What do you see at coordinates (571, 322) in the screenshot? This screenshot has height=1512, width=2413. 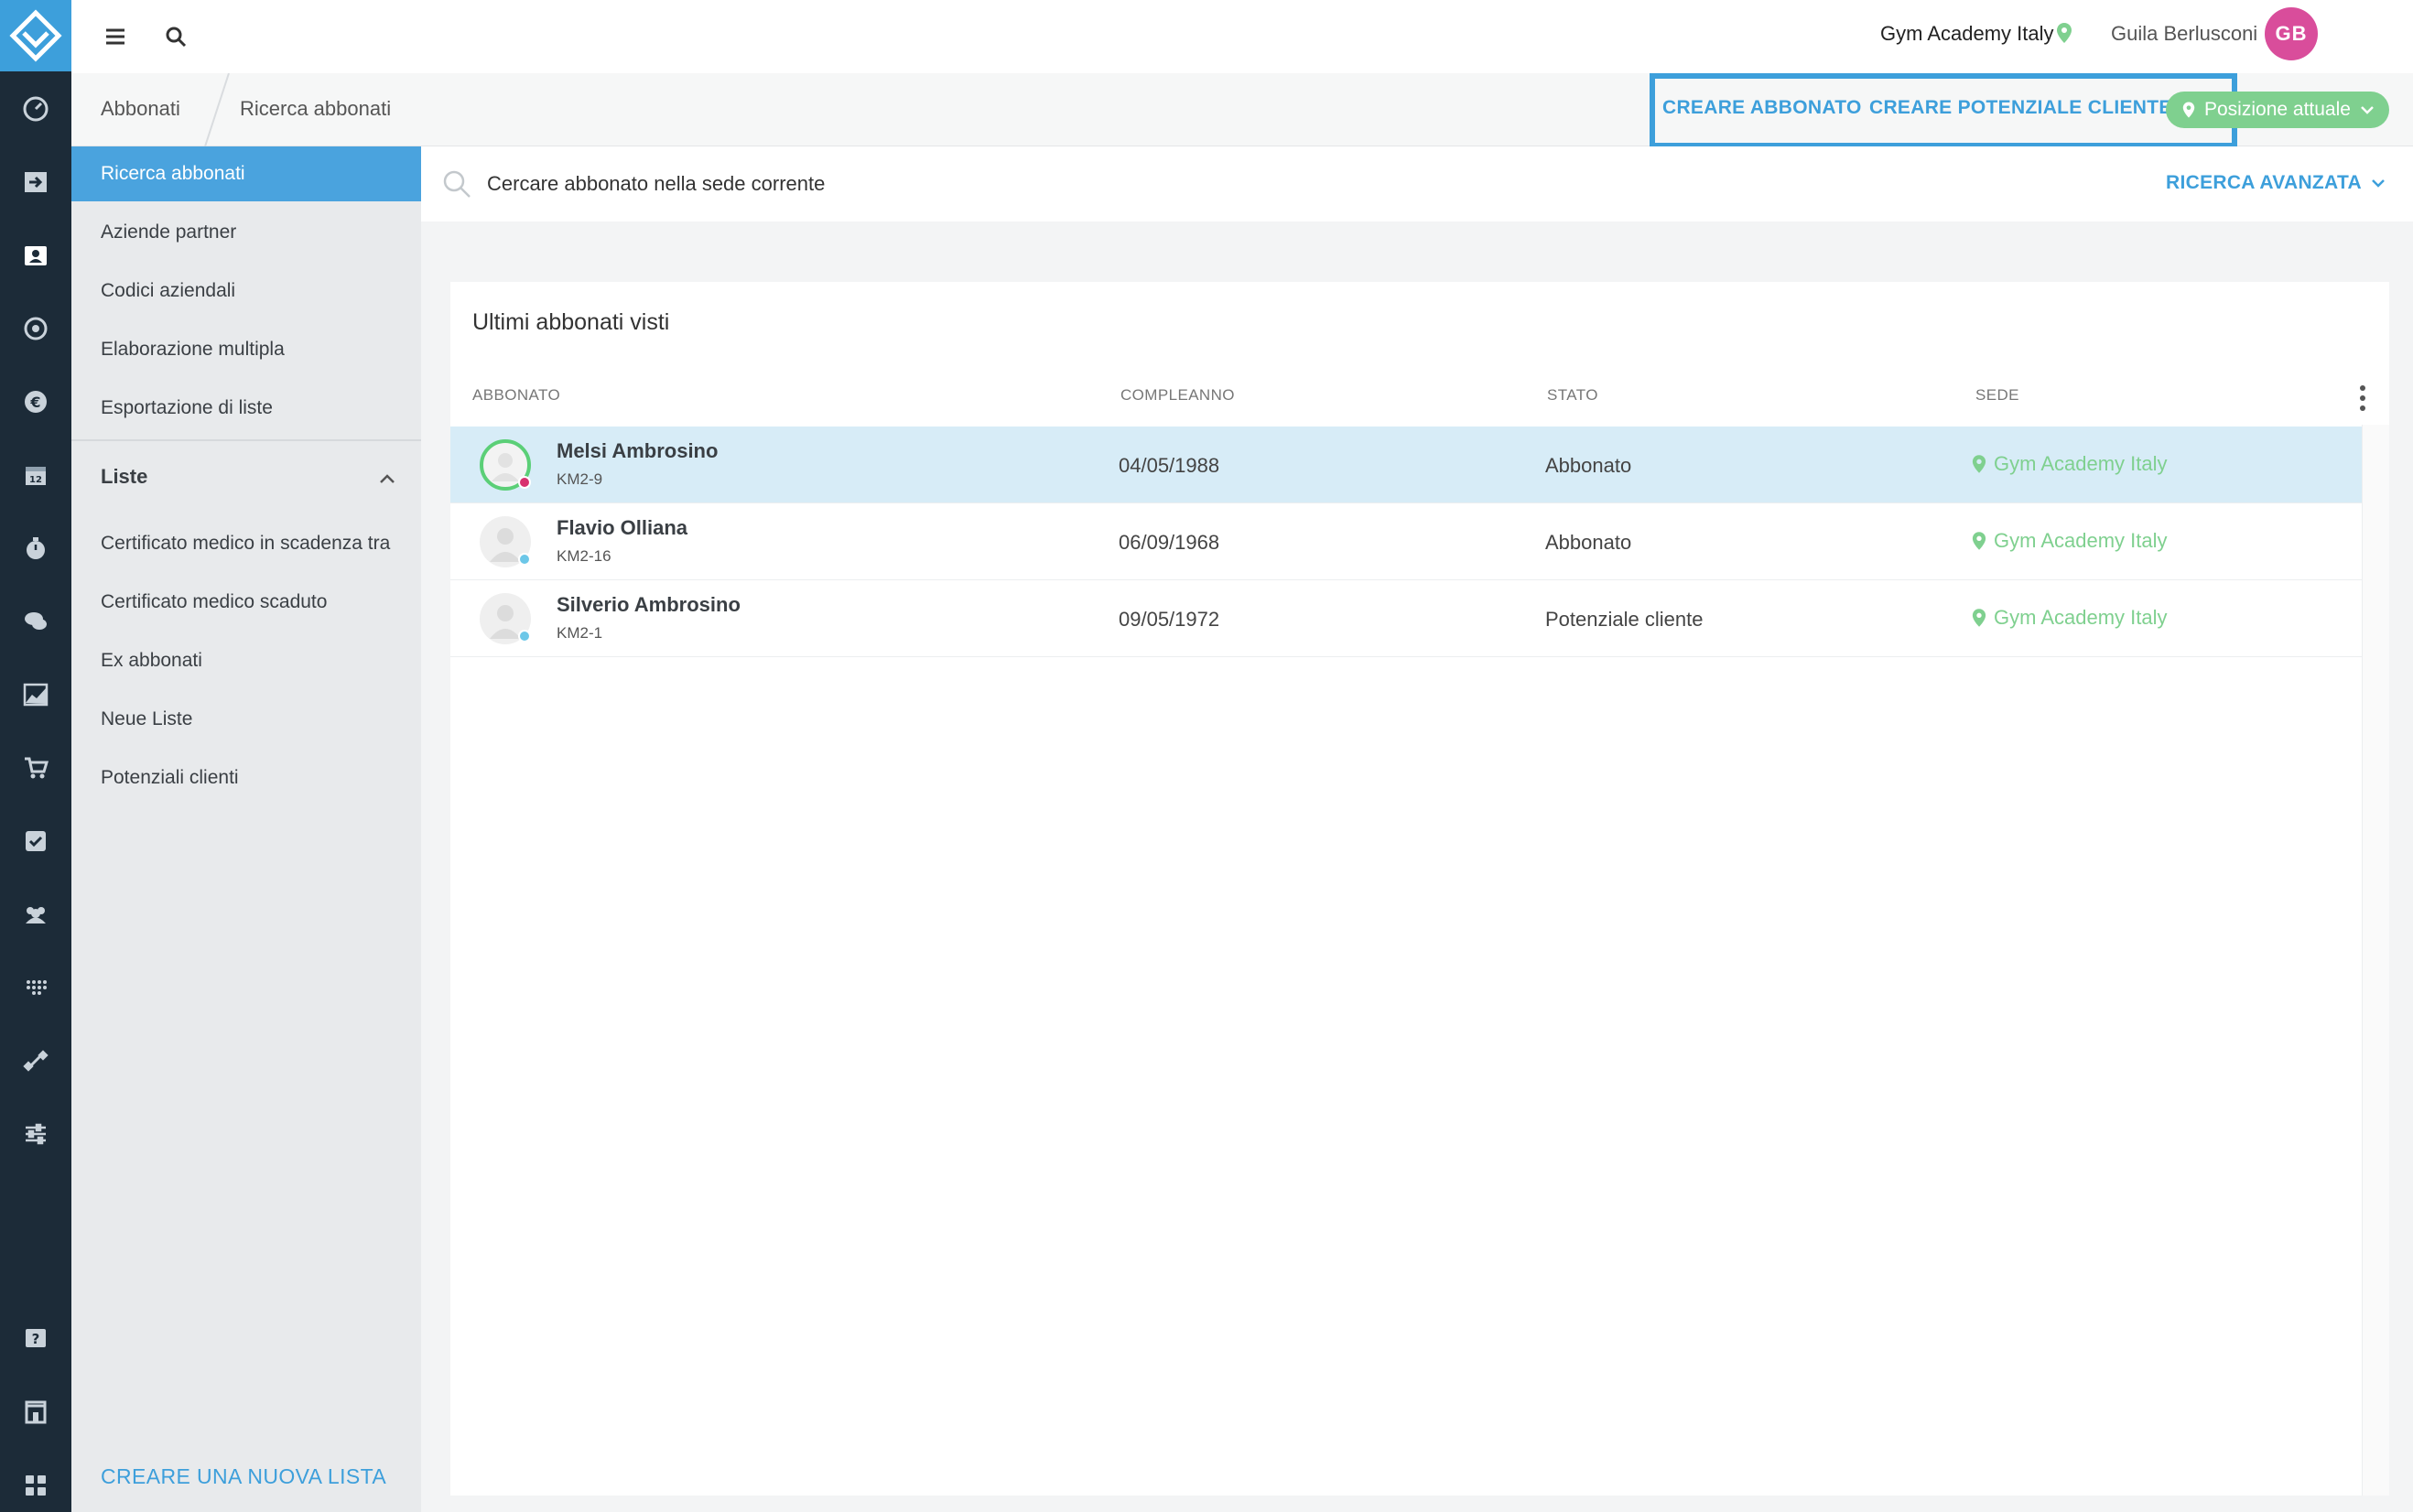 I see `panel-title: Ultimi abbonati visti` at bounding box center [571, 322].